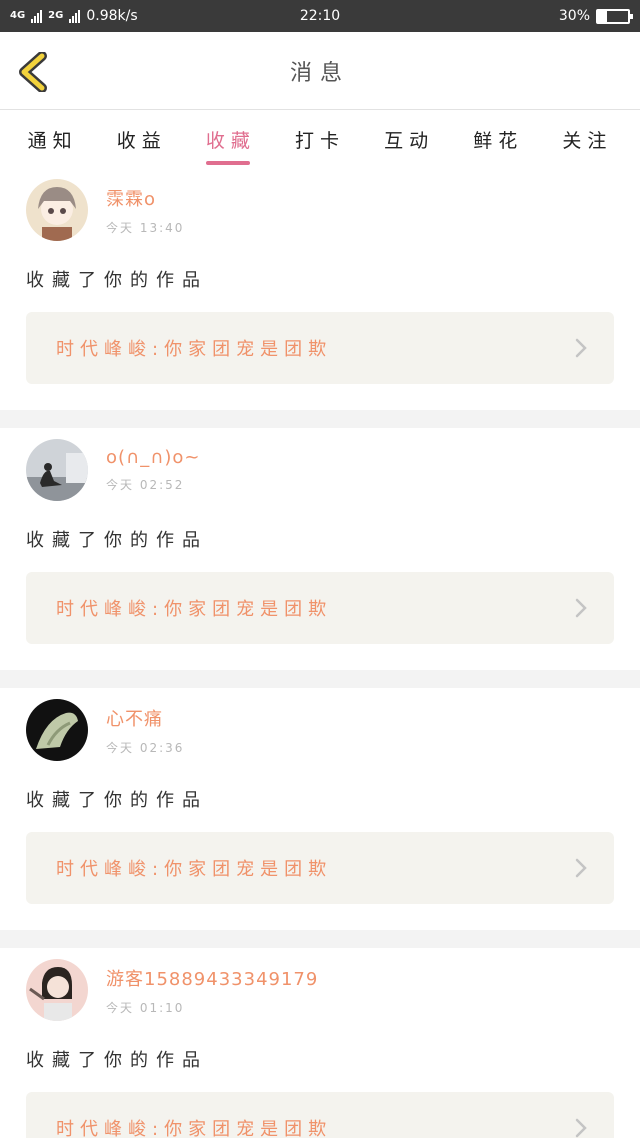 The width and height of the screenshot is (640, 1138). Describe the element at coordinates (18, 15) in the screenshot. I see `network-4g-label: 4G` at that location.